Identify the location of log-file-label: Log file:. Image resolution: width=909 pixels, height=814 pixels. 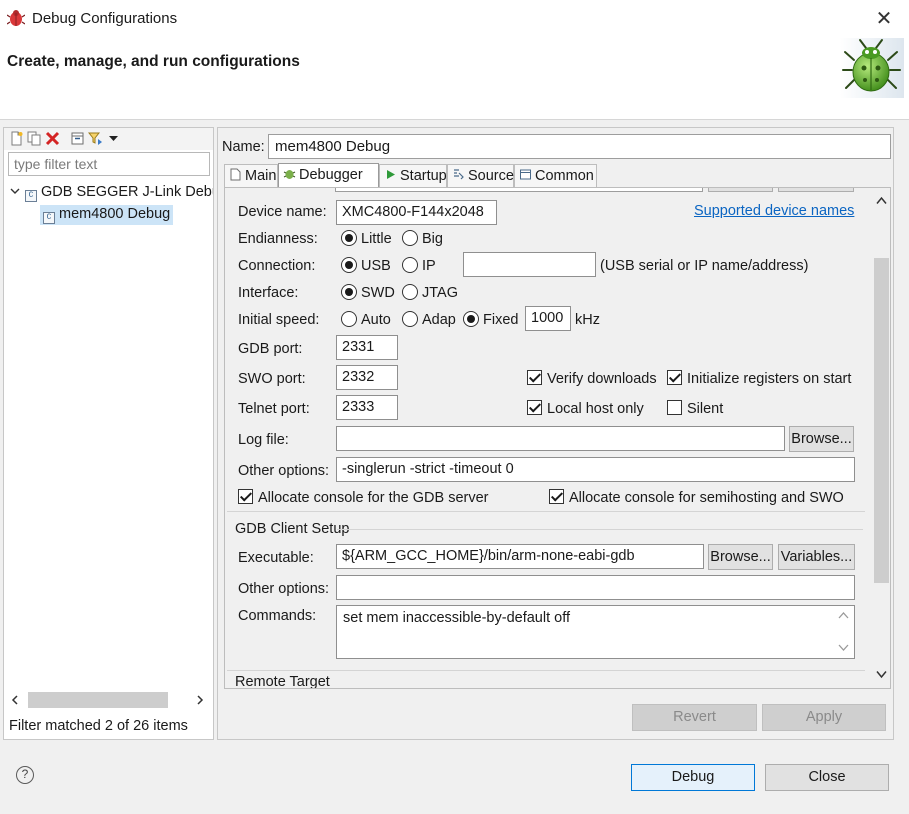
(263, 440).